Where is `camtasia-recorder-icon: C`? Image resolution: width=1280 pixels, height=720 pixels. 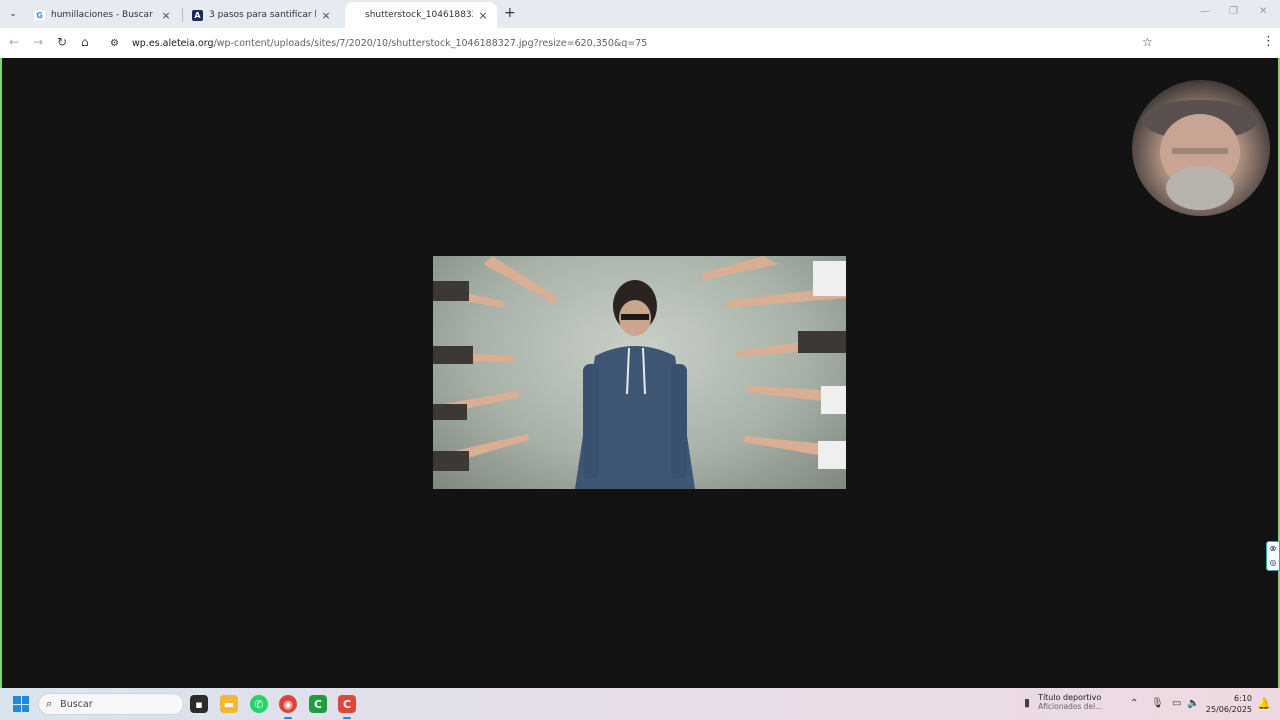 camtasia-recorder-icon: C is located at coordinates (347, 707).